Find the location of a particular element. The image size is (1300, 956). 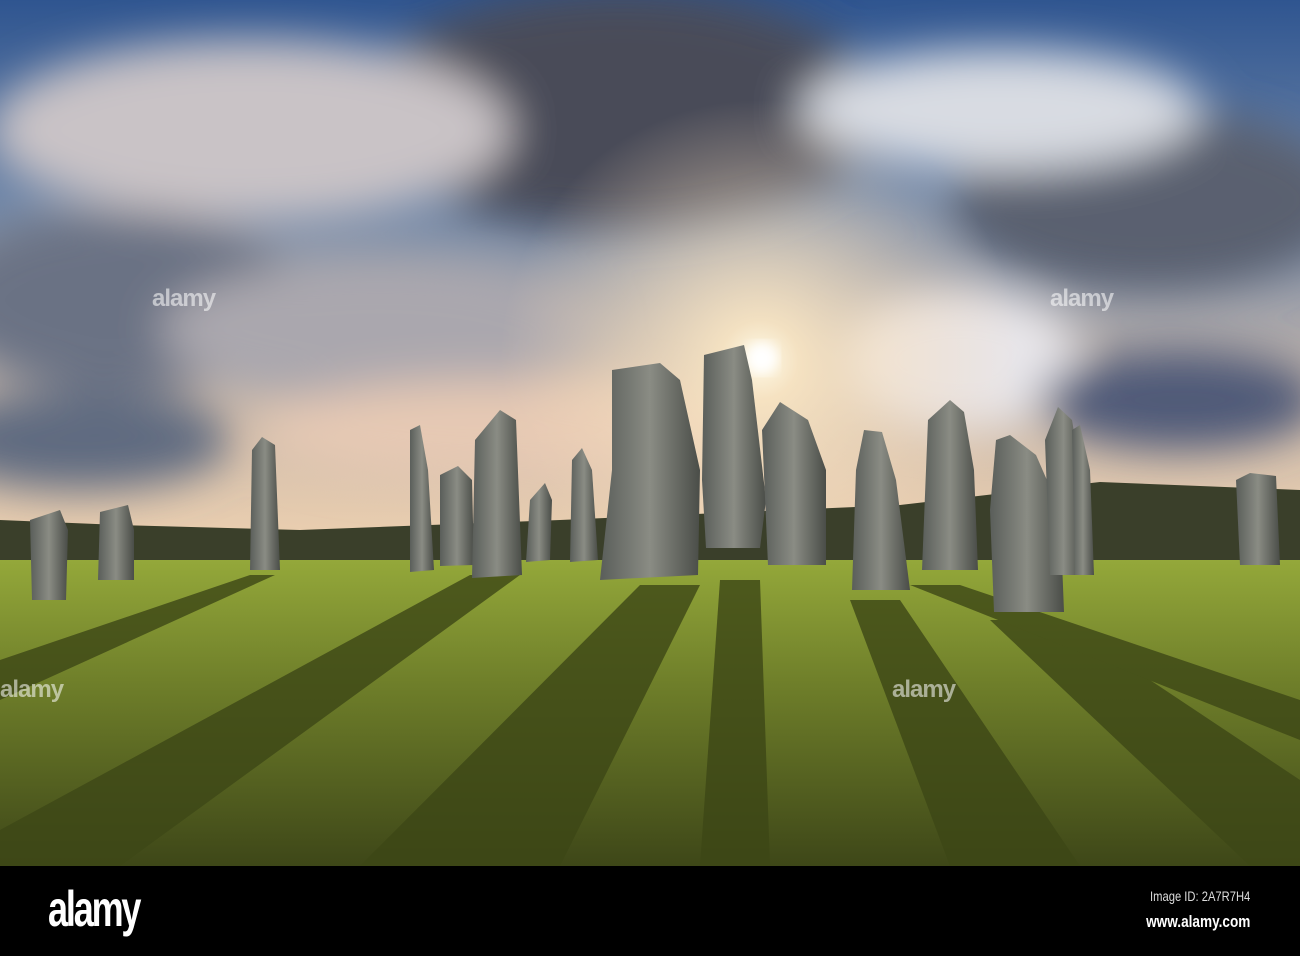

alamy-logo: alamy is located at coordinates (94, 909).